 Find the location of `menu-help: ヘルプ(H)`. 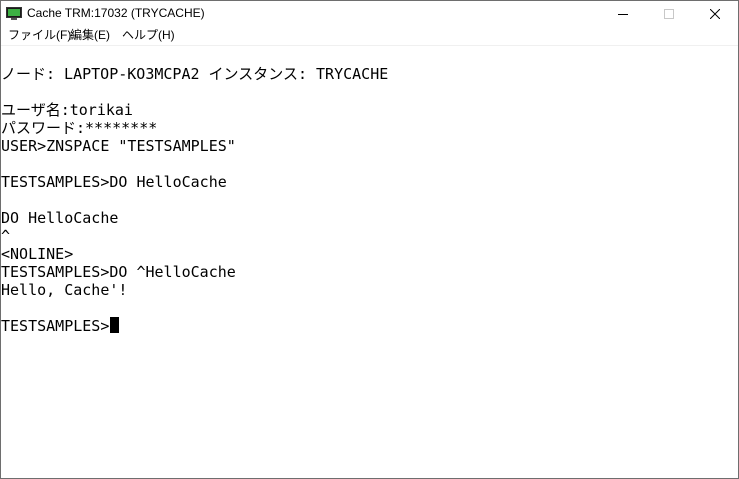

menu-help: ヘルプ(H) is located at coordinates (148, 35).